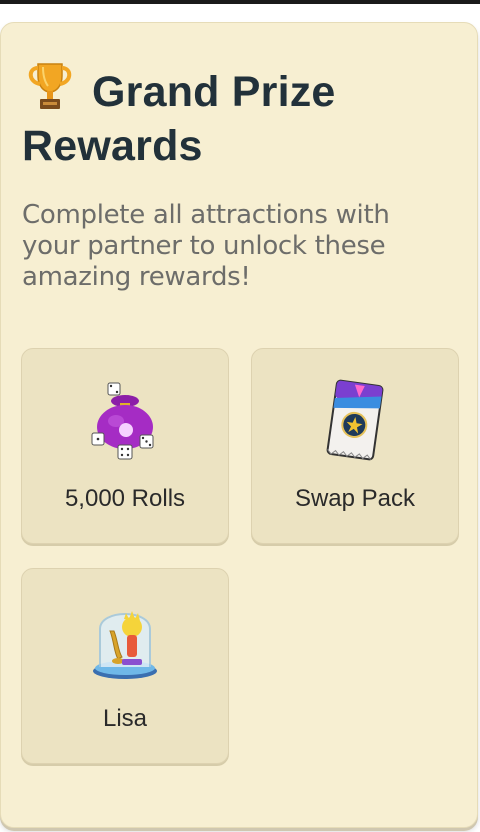 This screenshot has width=480, height=832. What do you see at coordinates (125, 645) in the screenshot?
I see `lisa-figure-icon` at bounding box center [125, 645].